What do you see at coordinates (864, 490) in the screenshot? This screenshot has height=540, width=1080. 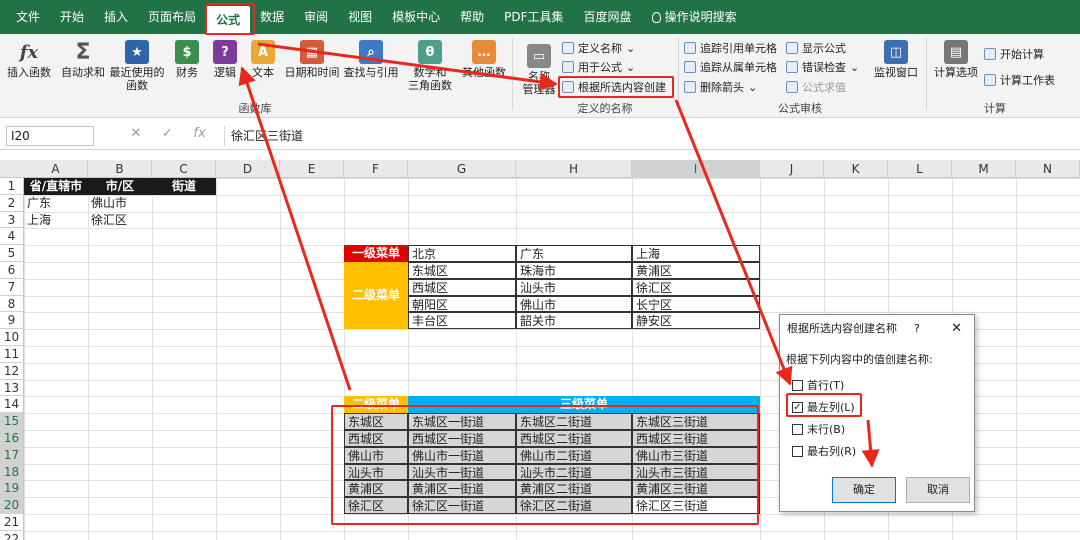 I see `ok-button: 确定` at bounding box center [864, 490].